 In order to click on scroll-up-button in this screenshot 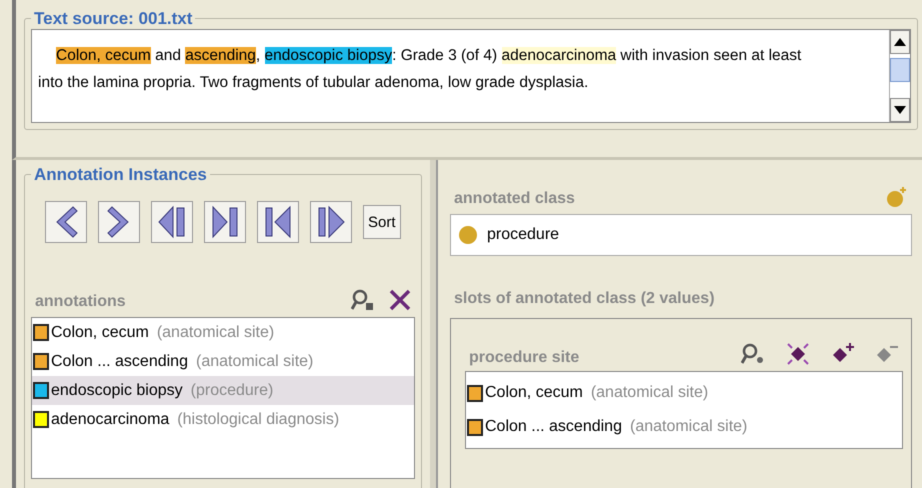, I will do `click(900, 42)`.